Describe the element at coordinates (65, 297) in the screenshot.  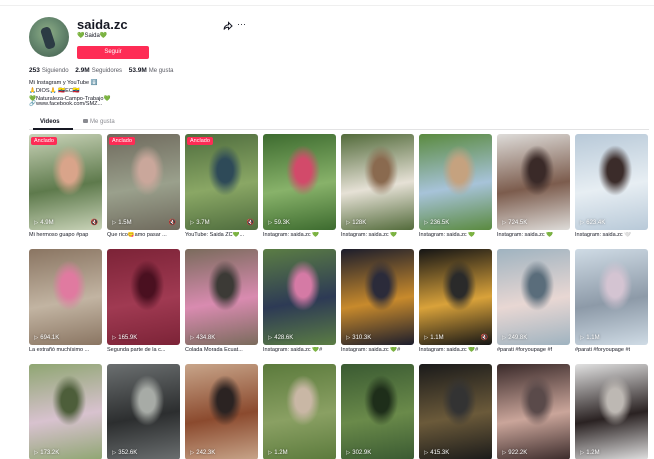
I see `video-thumbnail: 694.1K` at that location.